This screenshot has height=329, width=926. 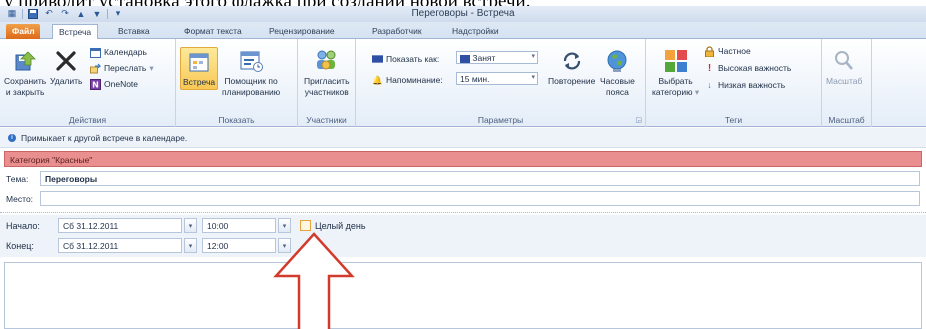 What do you see at coordinates (95, 68) in the screenshot?
I see `forward-icon` at bounding box center [95, 68].